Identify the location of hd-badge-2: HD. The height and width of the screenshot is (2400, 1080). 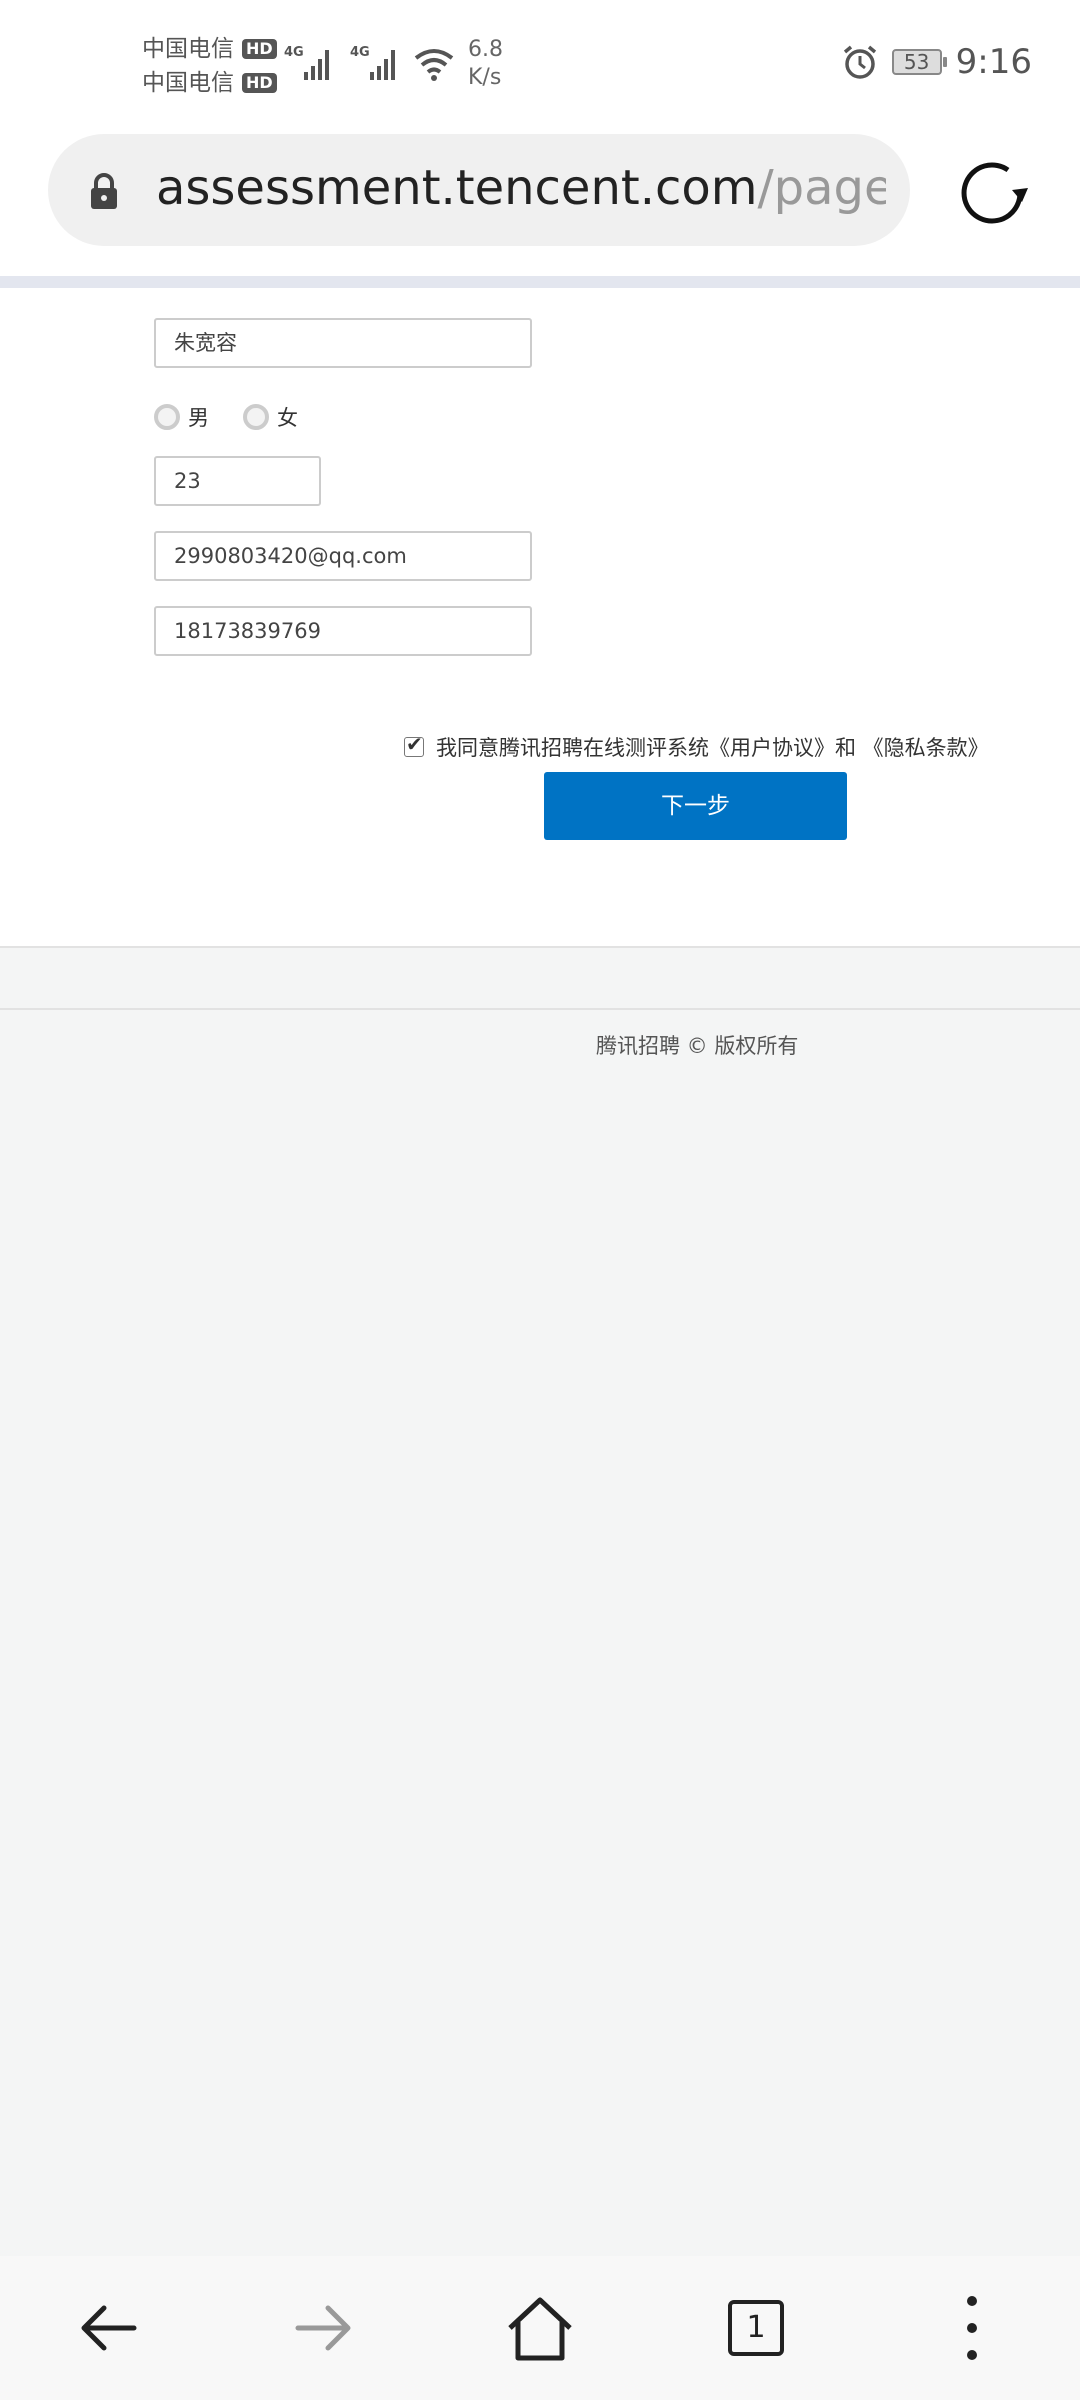
(259, 83).